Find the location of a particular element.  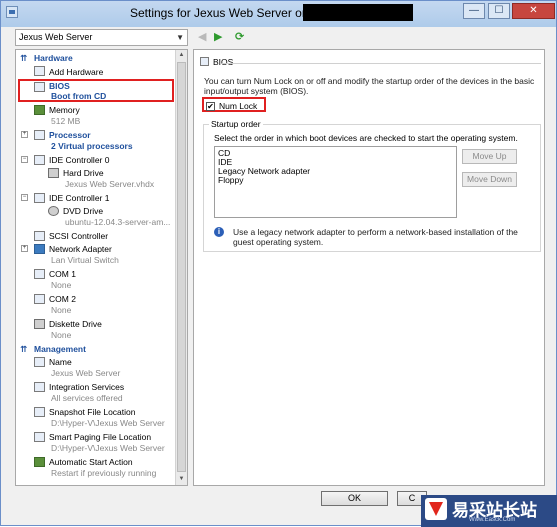

numlock-checkbox: ✔ is located at coordinates (210, 106).